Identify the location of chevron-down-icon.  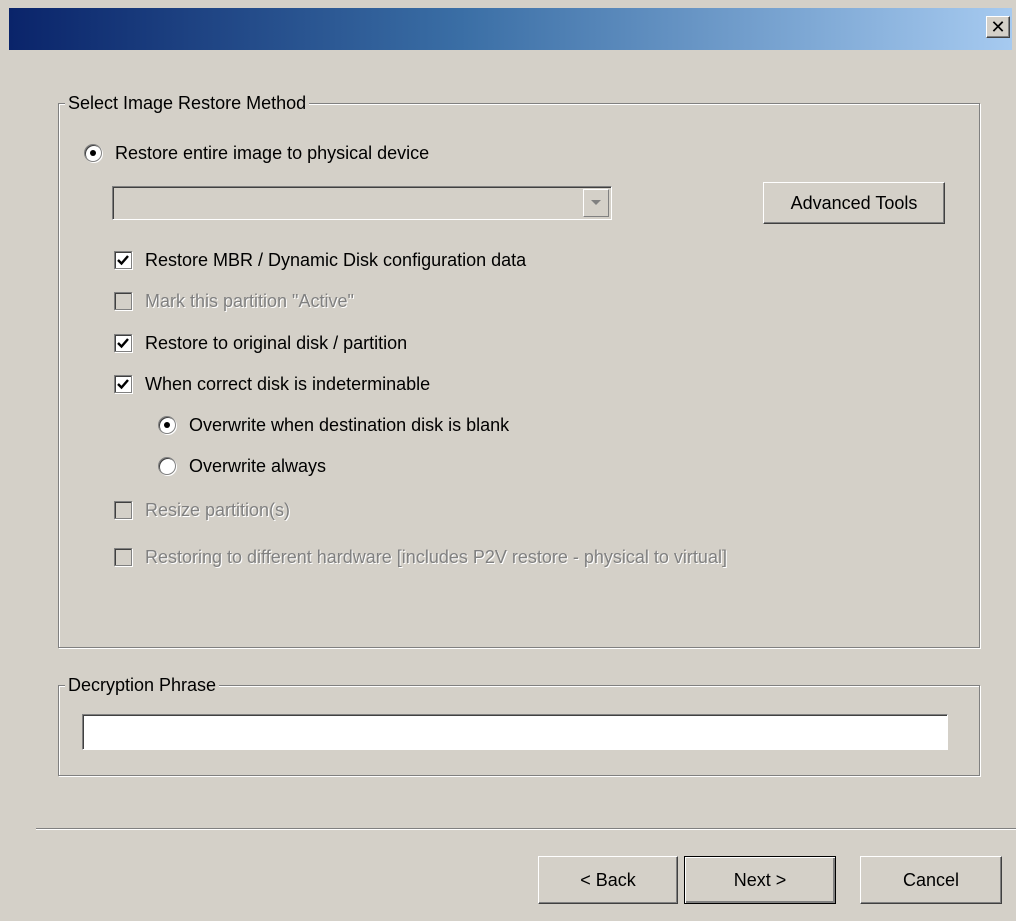
(596, 202).